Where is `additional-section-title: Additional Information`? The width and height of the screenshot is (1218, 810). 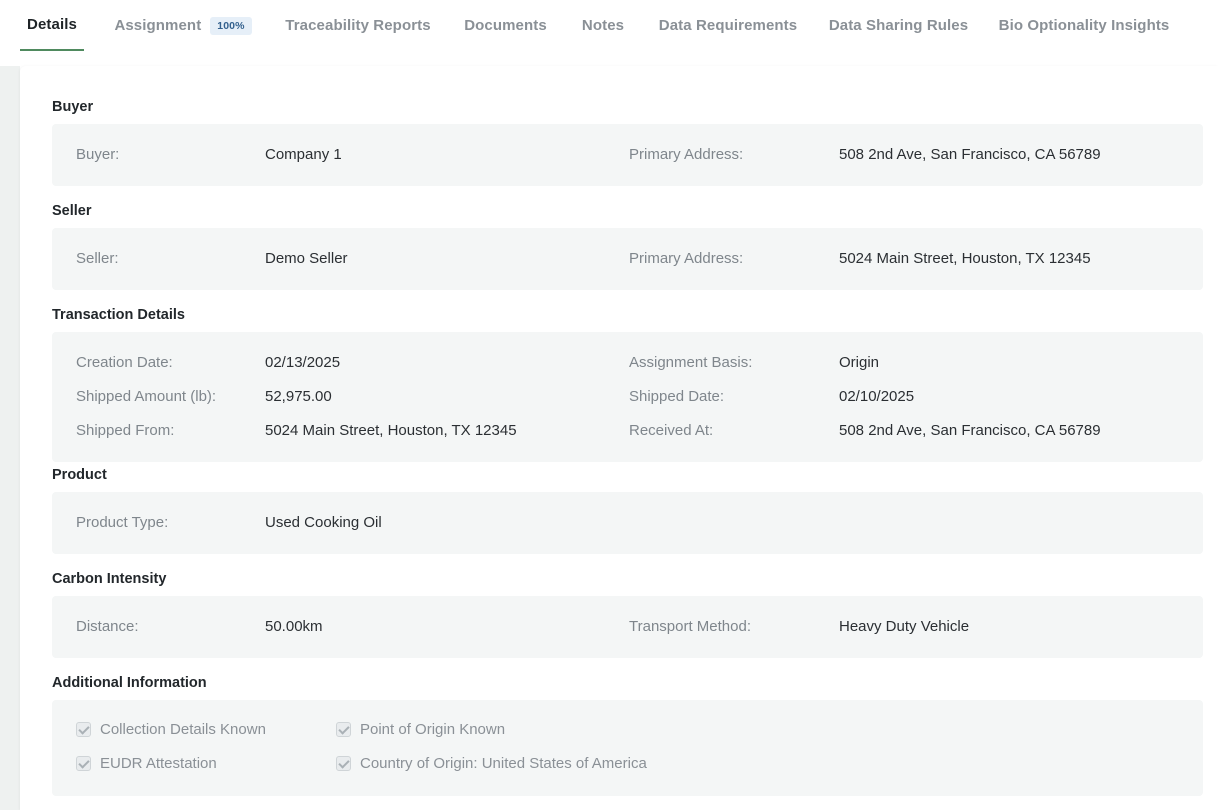 additional-section-title: Additional Information is located at coordinates (129, 683).